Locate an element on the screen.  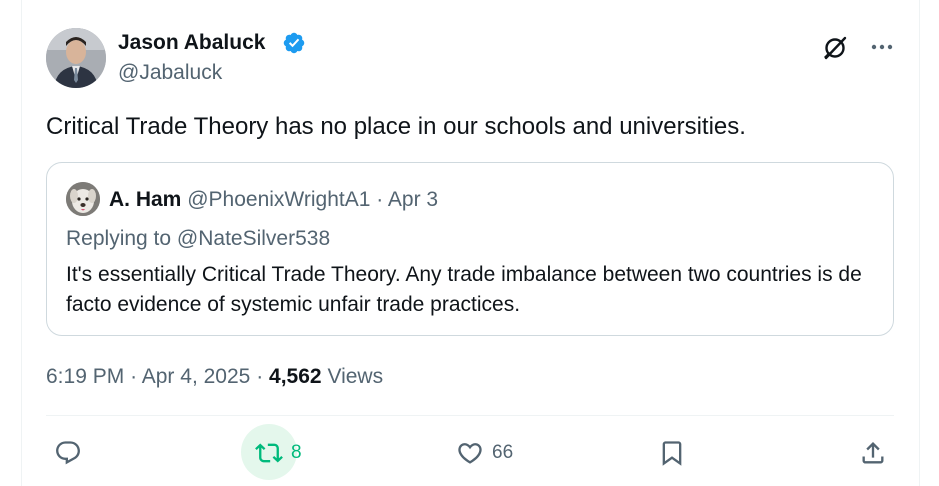
retweet-button: 8 is located at coordinates (278, 453).